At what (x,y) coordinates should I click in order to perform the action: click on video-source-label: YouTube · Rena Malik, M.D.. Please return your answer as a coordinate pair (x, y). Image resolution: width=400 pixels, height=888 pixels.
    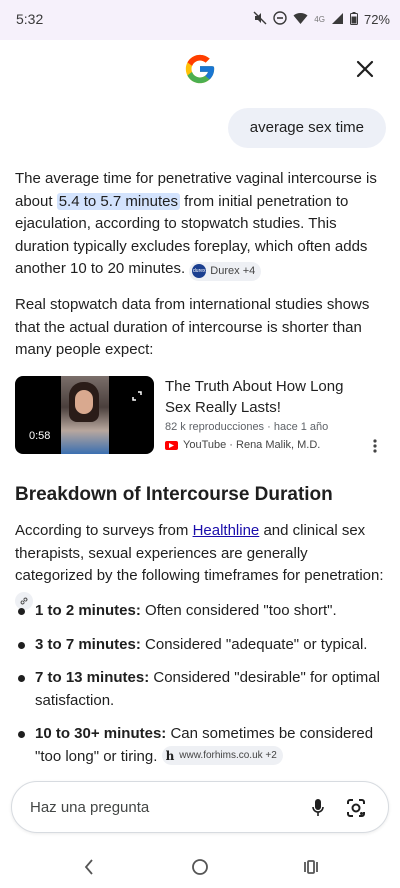
    Looking at the image, I should click on (252, 445).